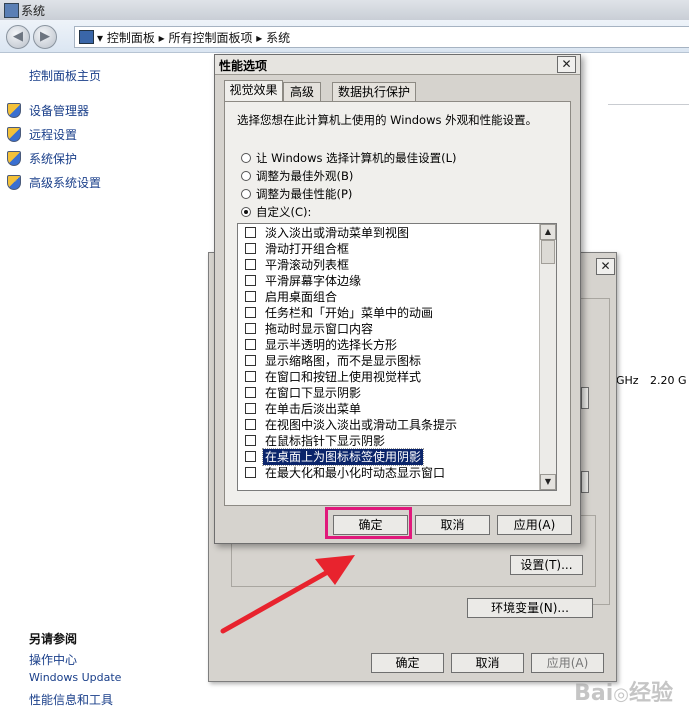 This screenshot has width=689, height=727. Describe the element at coordinates (246, 158) in the screenshot. I see `radio-let-windows-choose` at that location.